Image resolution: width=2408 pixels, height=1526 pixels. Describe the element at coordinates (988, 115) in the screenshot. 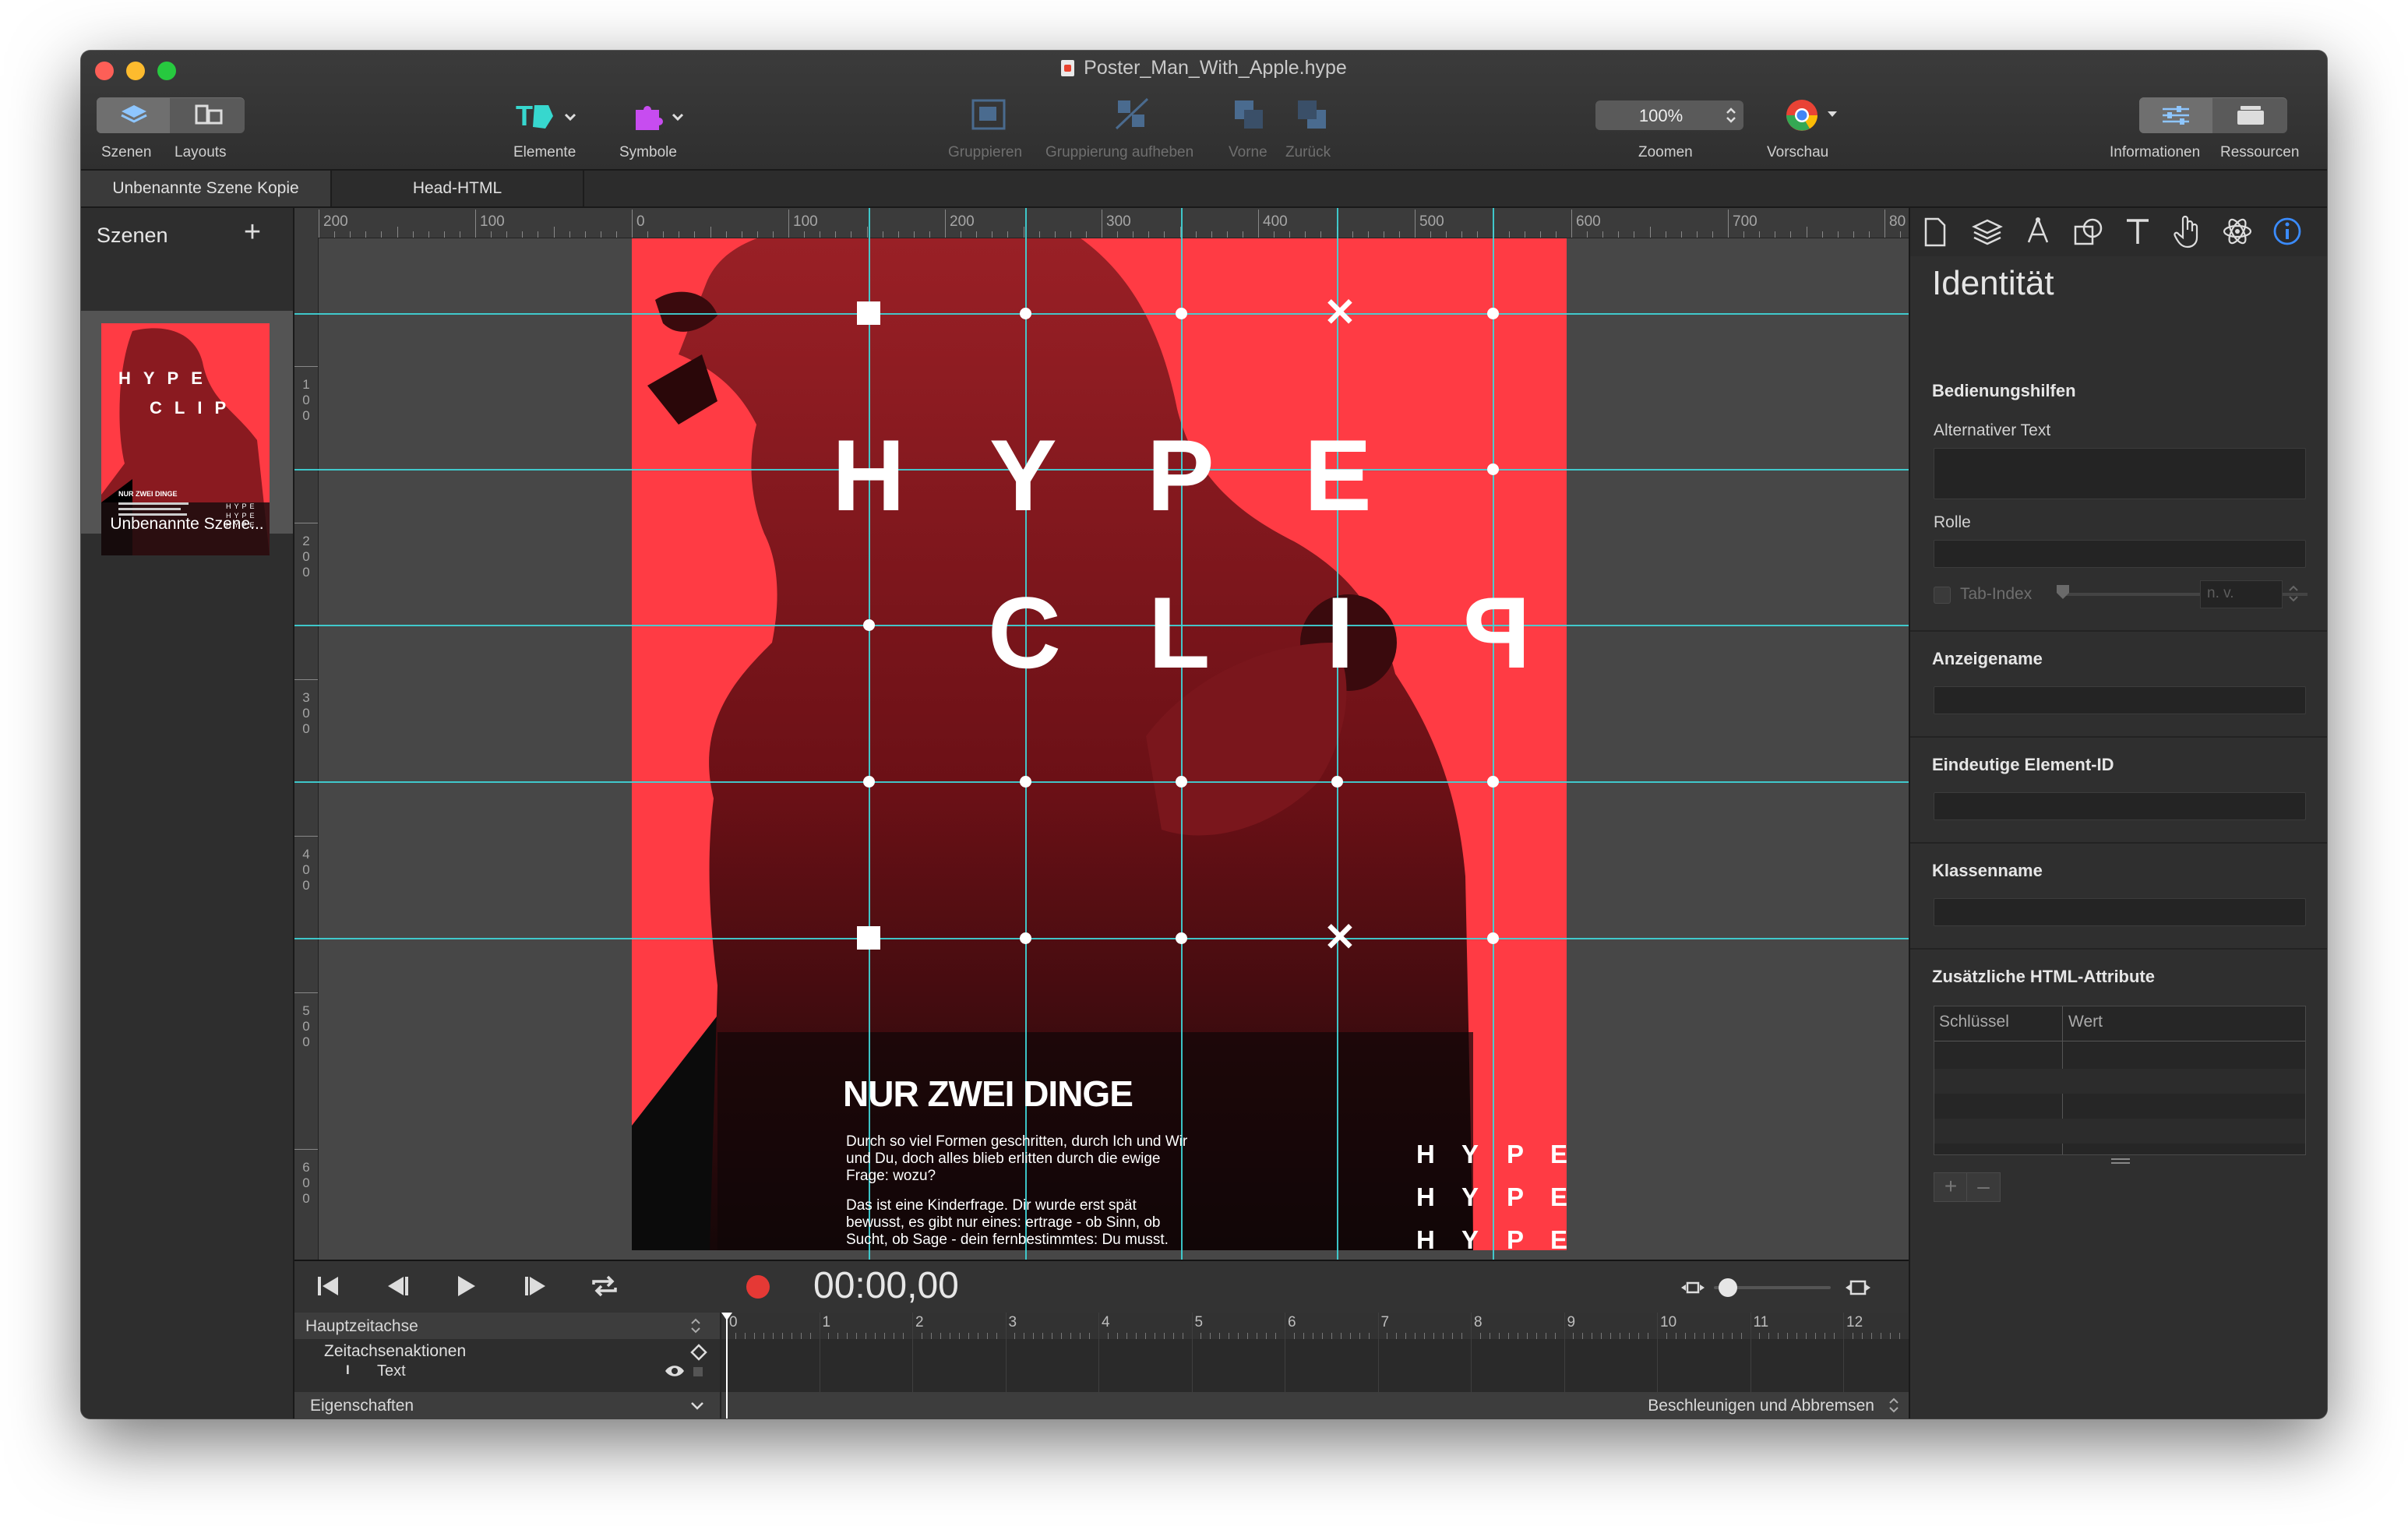

I see `group-icon` at that location.